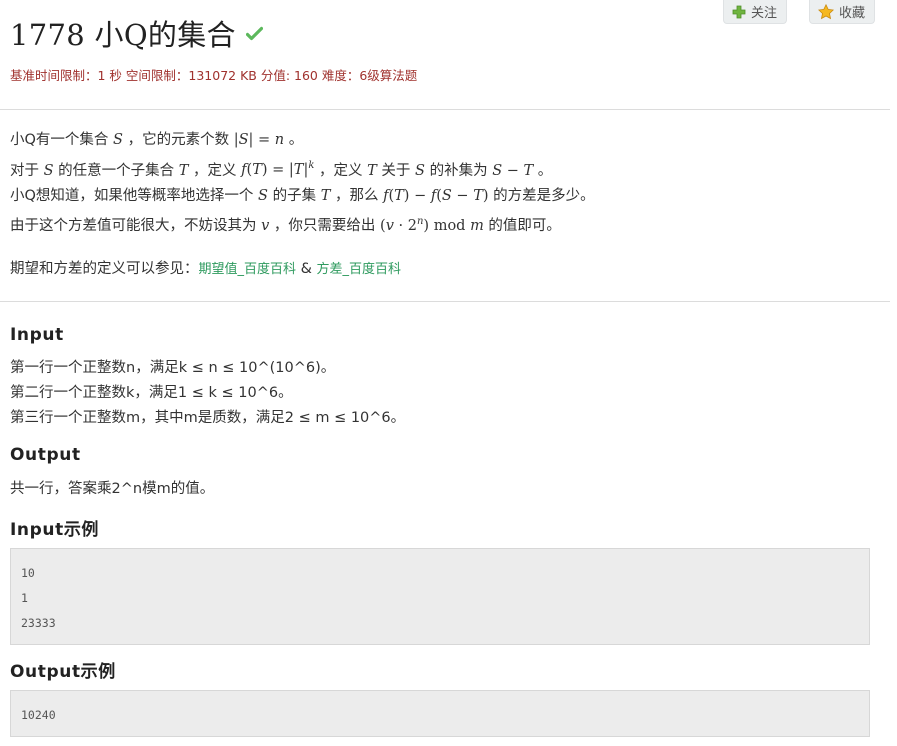 The width and height of the screenshot is (897, 746). Describe the element at coordinates (208, 418) in the screenshot. I see `input-line: 第三行一个正整数m，其中m是质数，满足2 ≤ m ≤ 10^6。` at that location.